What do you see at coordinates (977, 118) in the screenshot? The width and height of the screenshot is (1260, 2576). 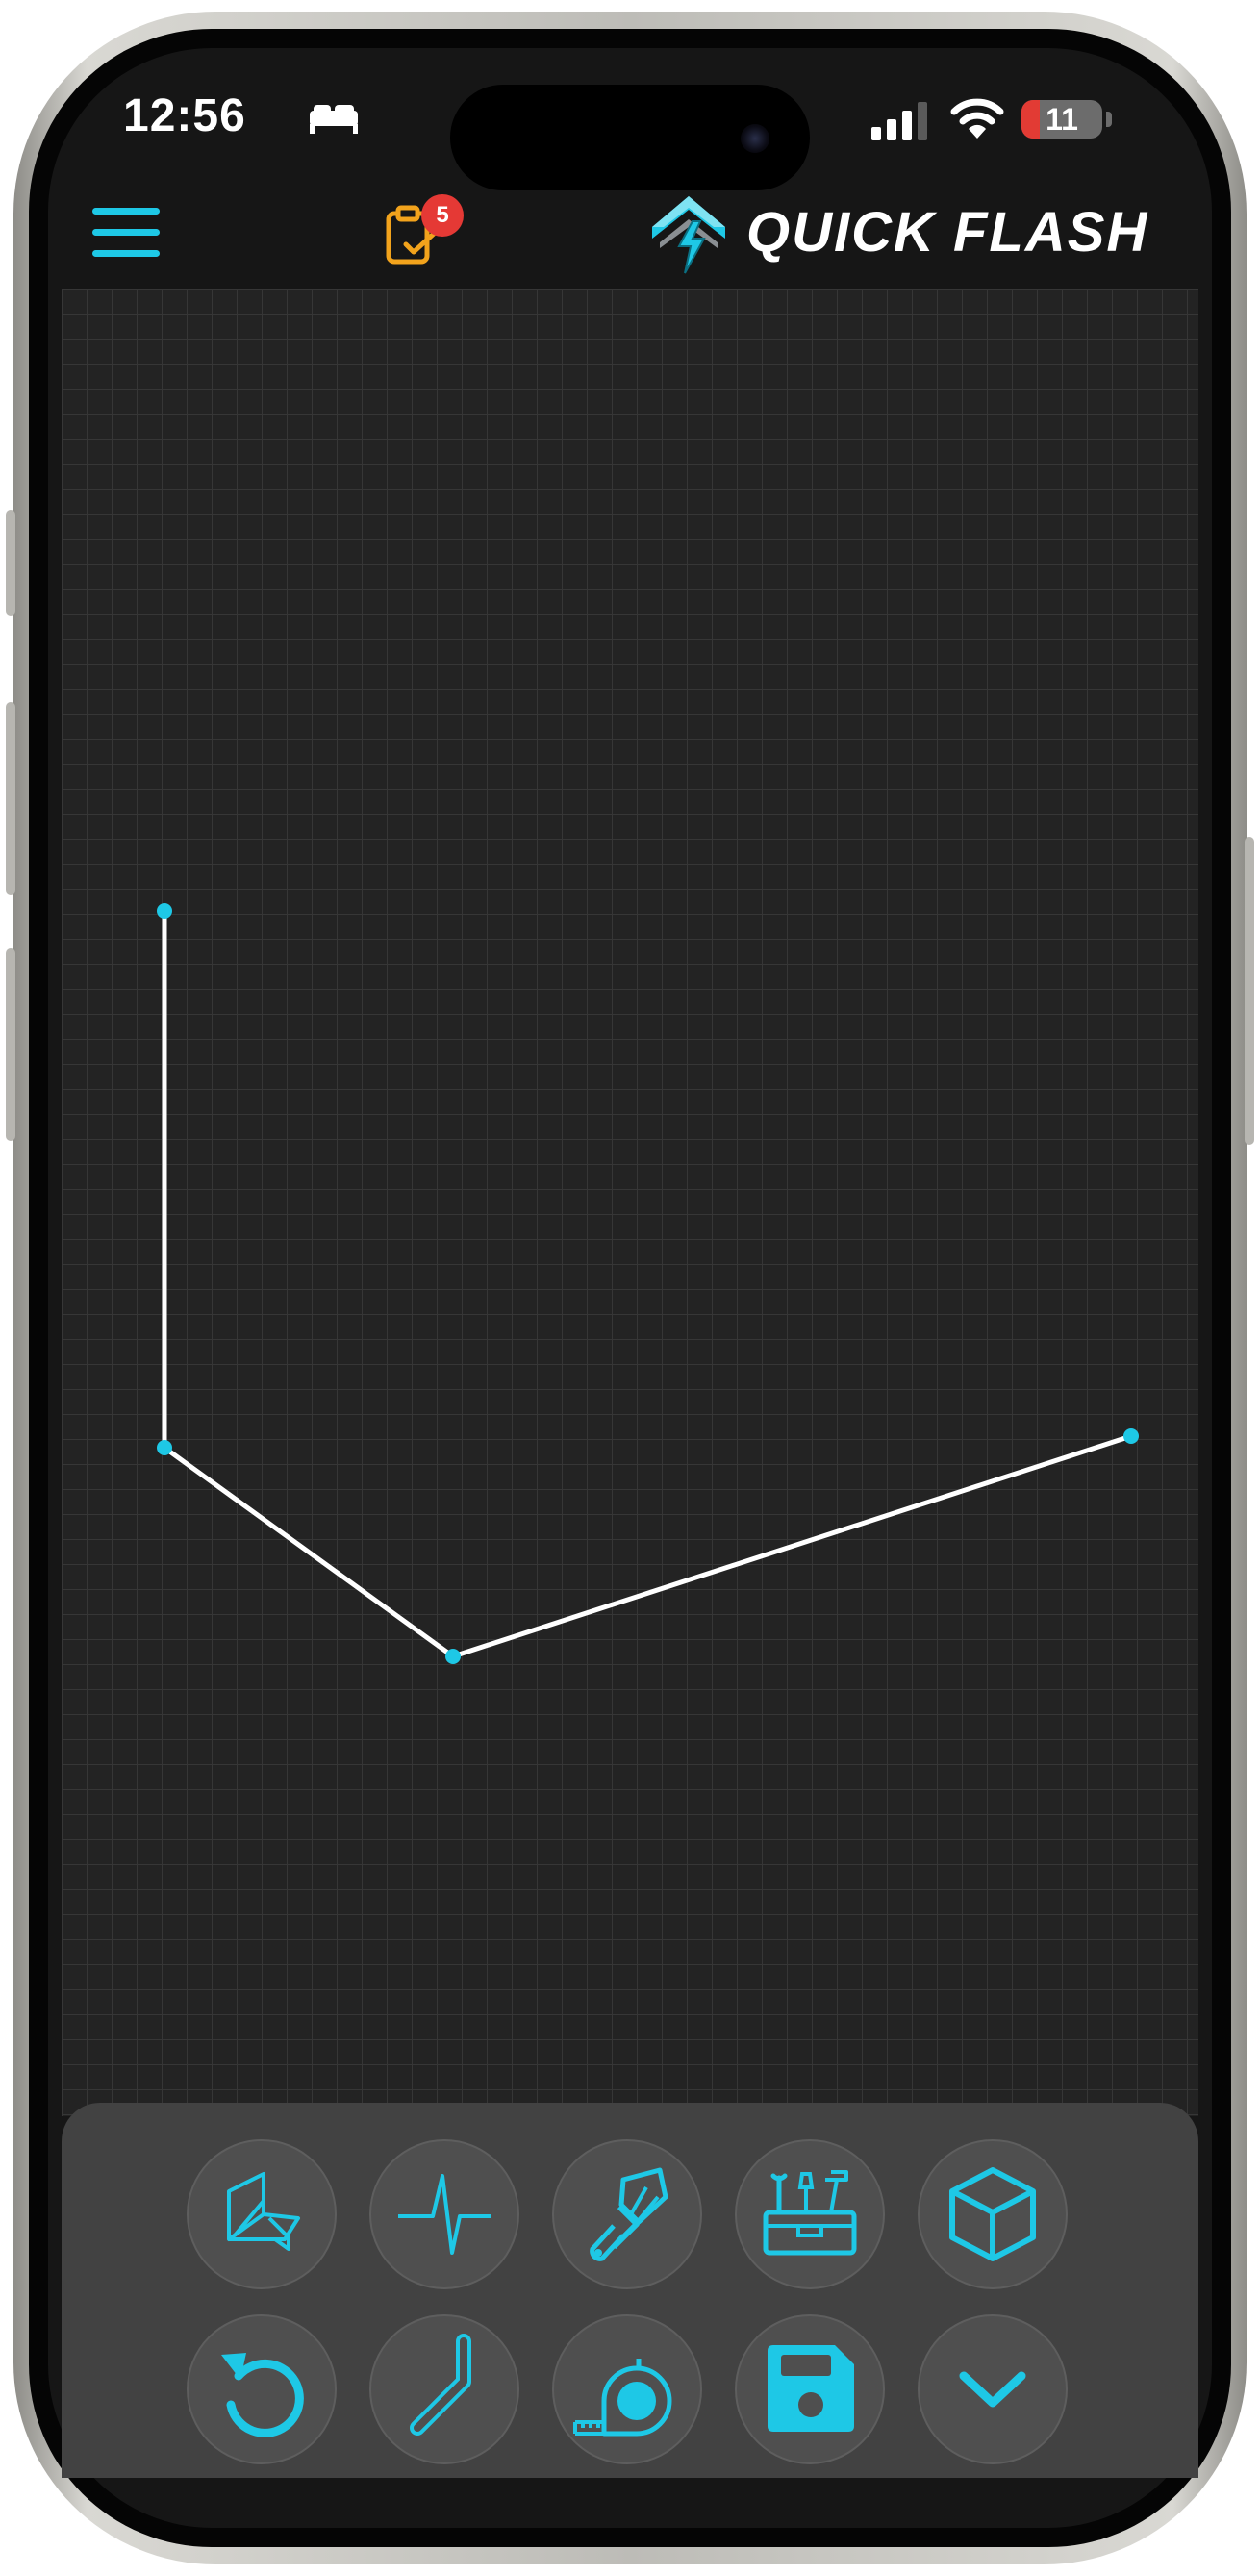 I see `wifi-icon` at bounding box center [977, 118].